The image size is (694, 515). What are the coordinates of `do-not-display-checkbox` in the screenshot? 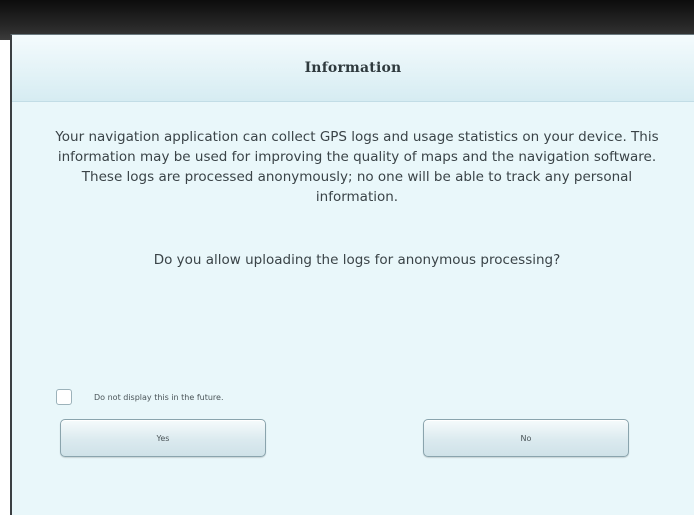 It's located at (64, 397).